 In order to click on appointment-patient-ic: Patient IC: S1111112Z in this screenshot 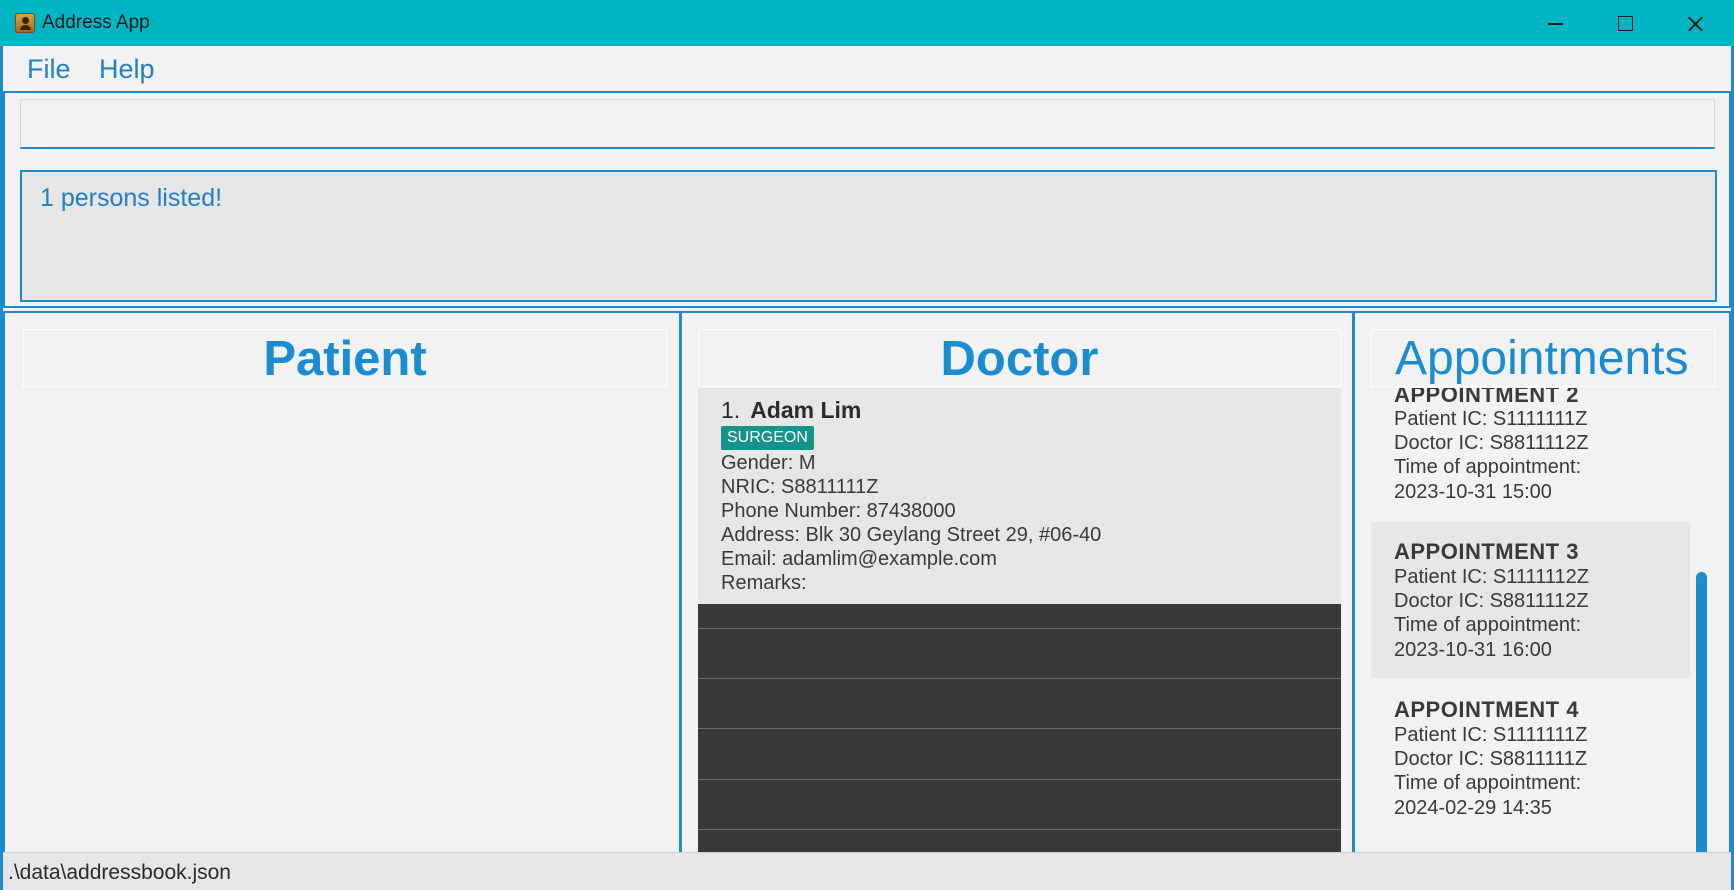, I will do `click(1491, 577)`.